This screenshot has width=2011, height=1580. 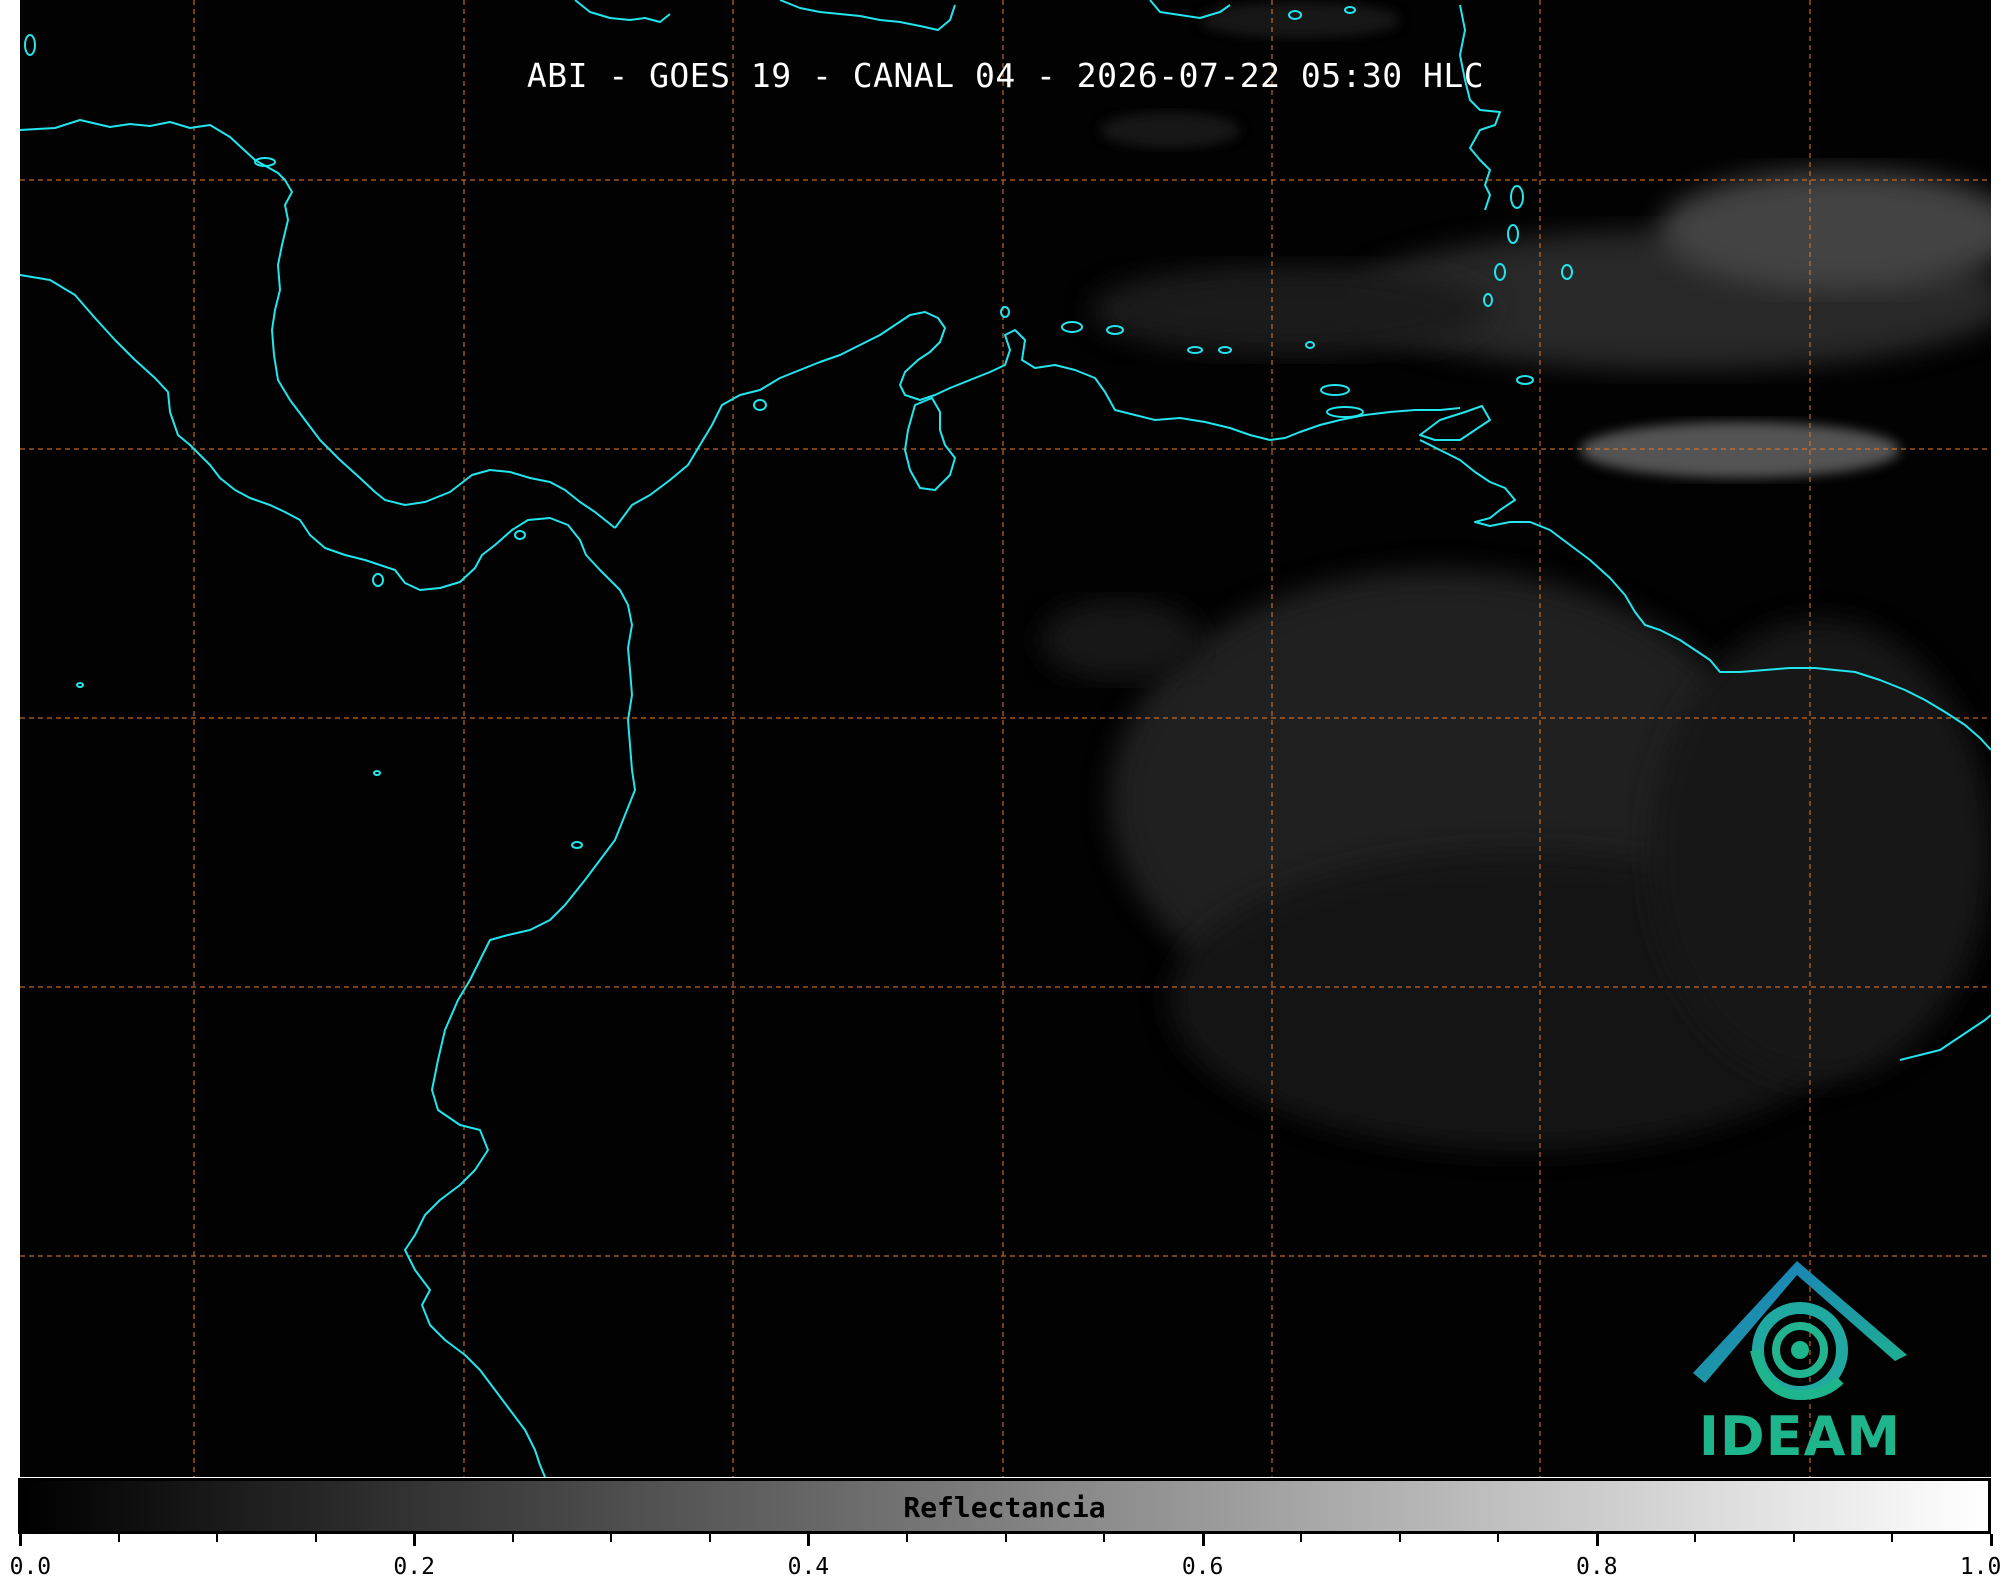 I want to click on coastline-cuba-fragment, so click(x=622, y=11).